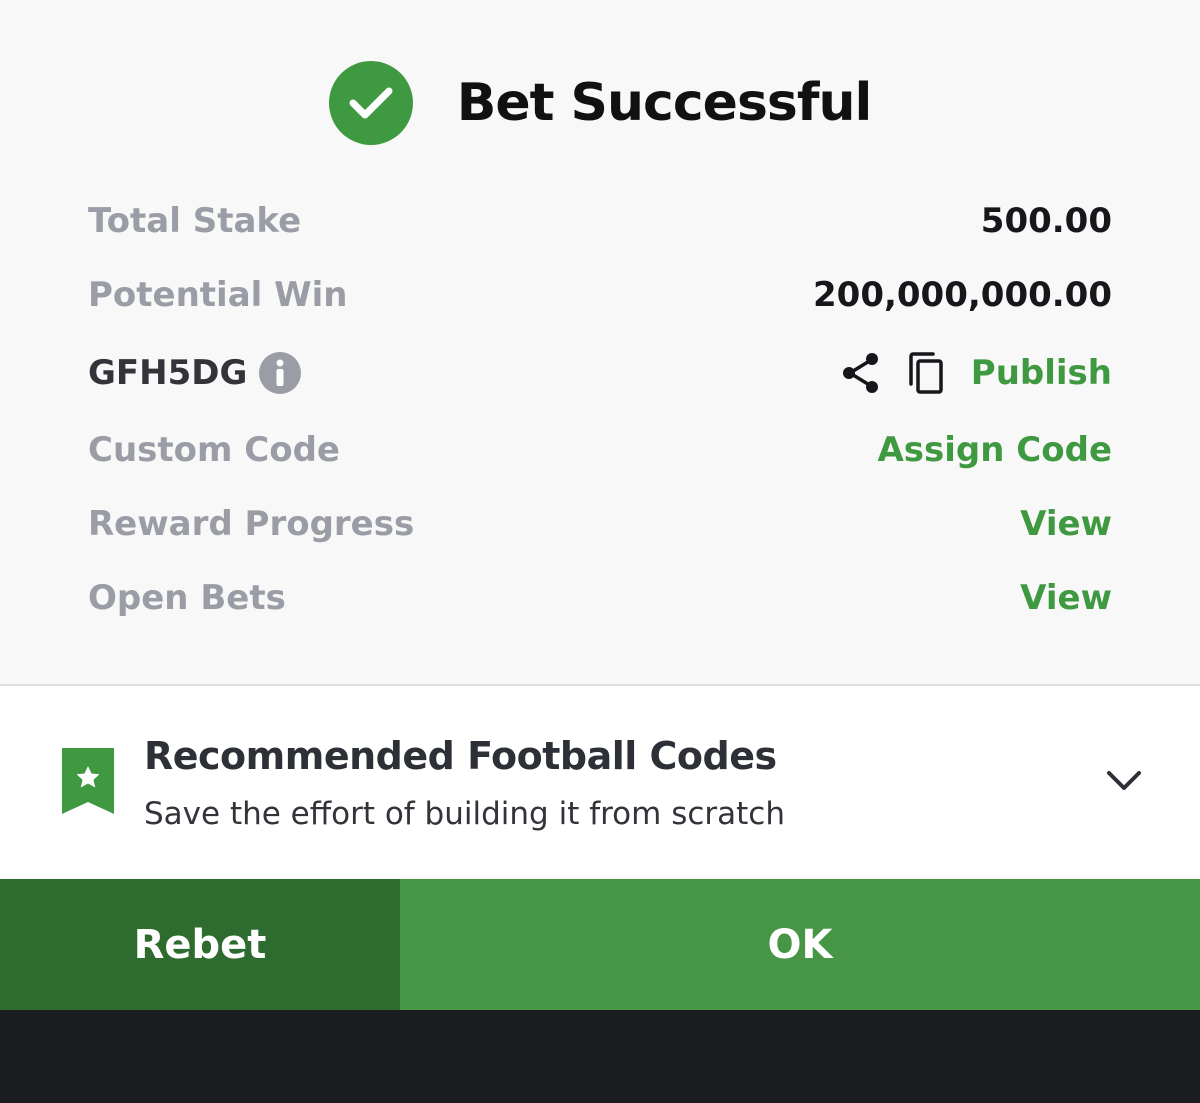 The height and width of the screenshot is (1103, 1200). What do you see at coordinates (187, 598) in the screenshot?
I see `open-bets-label: Open Bets` at bounding box center [187, 598].